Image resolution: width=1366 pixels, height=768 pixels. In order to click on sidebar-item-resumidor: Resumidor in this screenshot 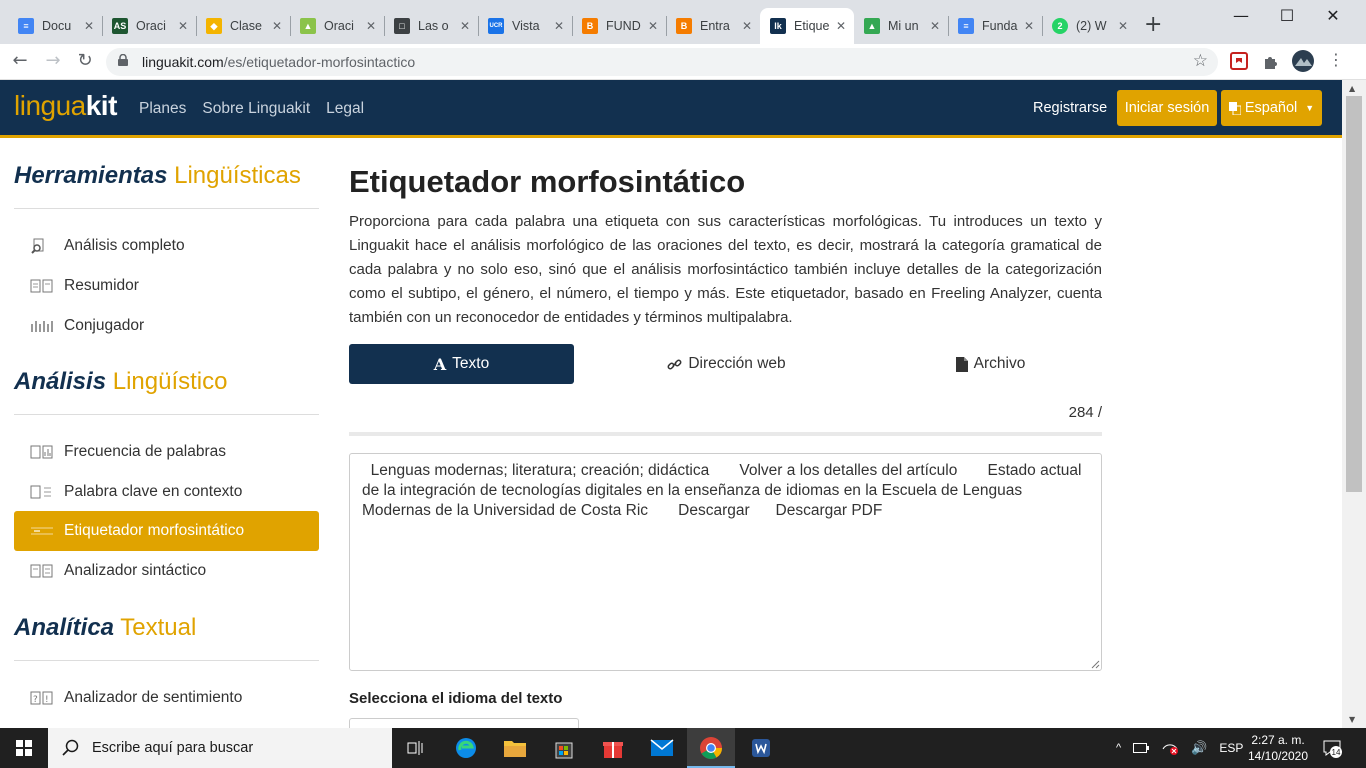, I will do `click(166, 286)`.